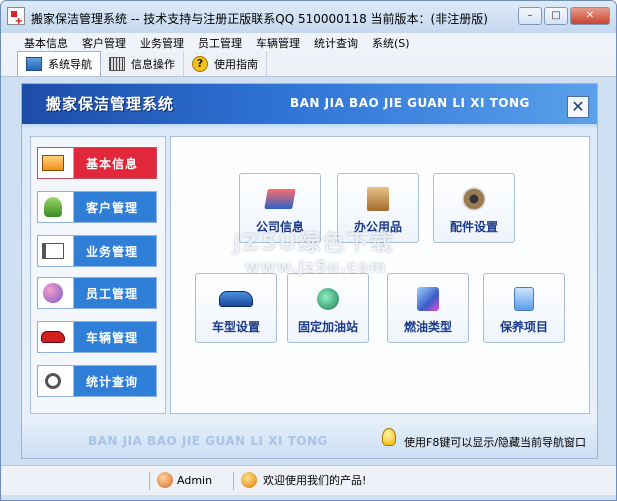 This screenshot has height=501, width=617. I want to click on sidebar-item-business: 业务管理, so click(97, 251).